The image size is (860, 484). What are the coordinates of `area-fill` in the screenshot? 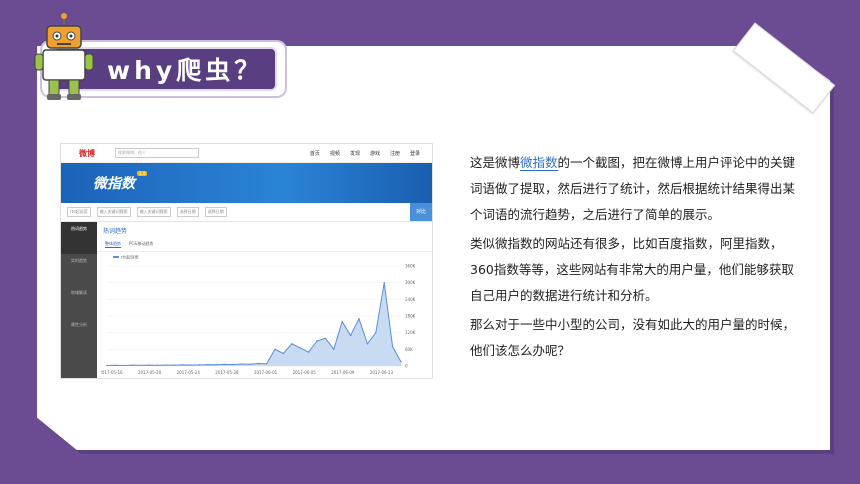 It's located at (254, 324).